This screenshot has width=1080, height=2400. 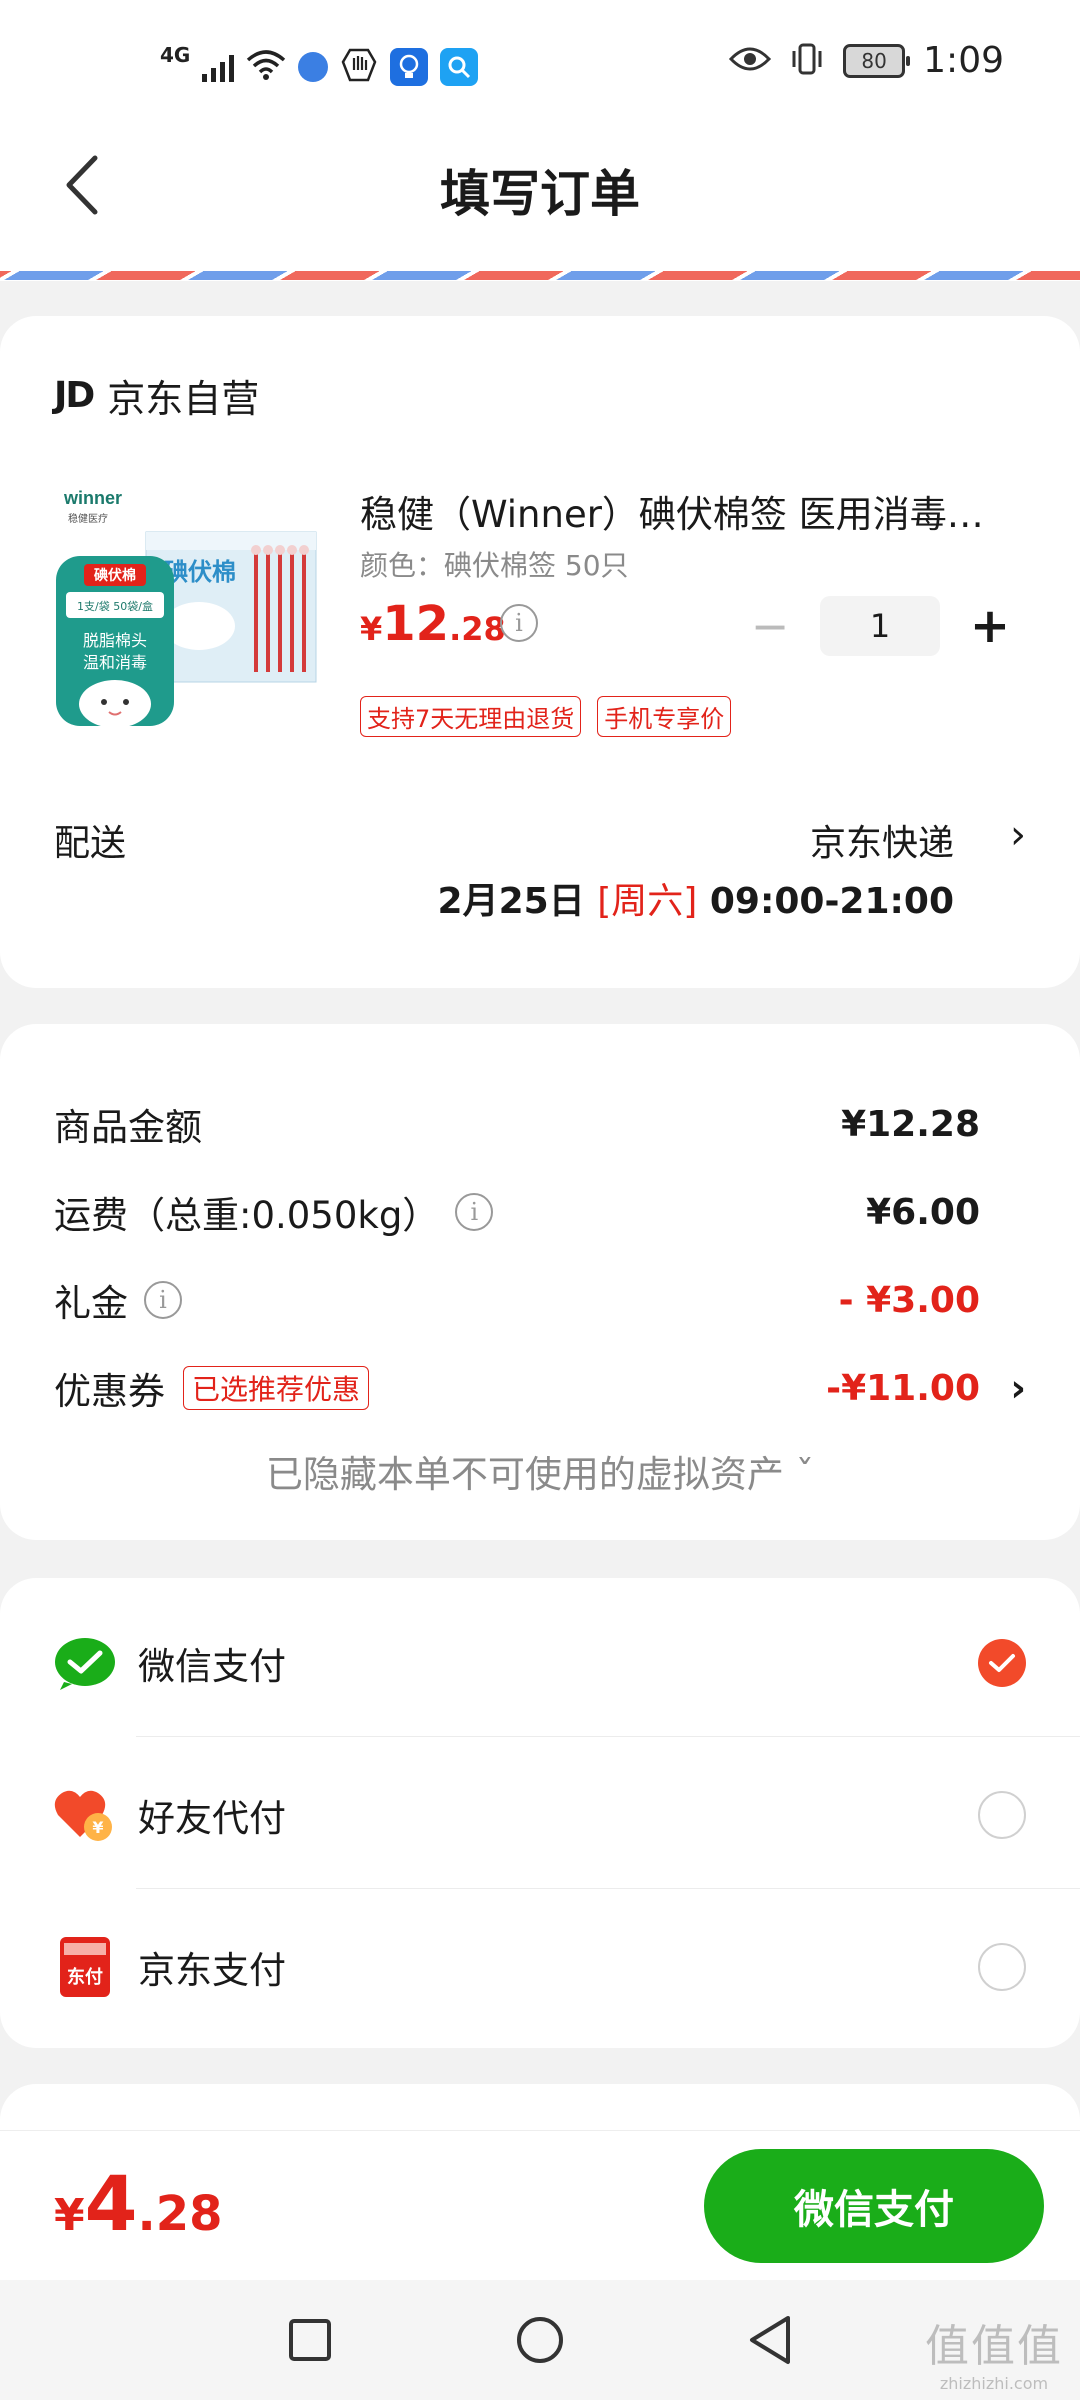 I want to click on quantity-stepper: − 1 +, so click(x=880, y=626).